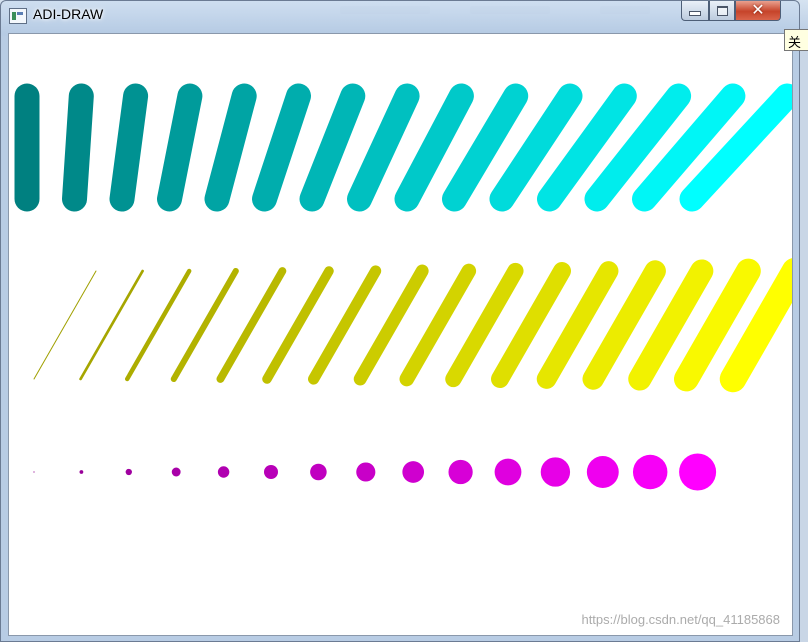 Image resolution: width=808 pixels, height=642 pixels. I want to click on window-title: ADI-DRAW, so click(68, 14).